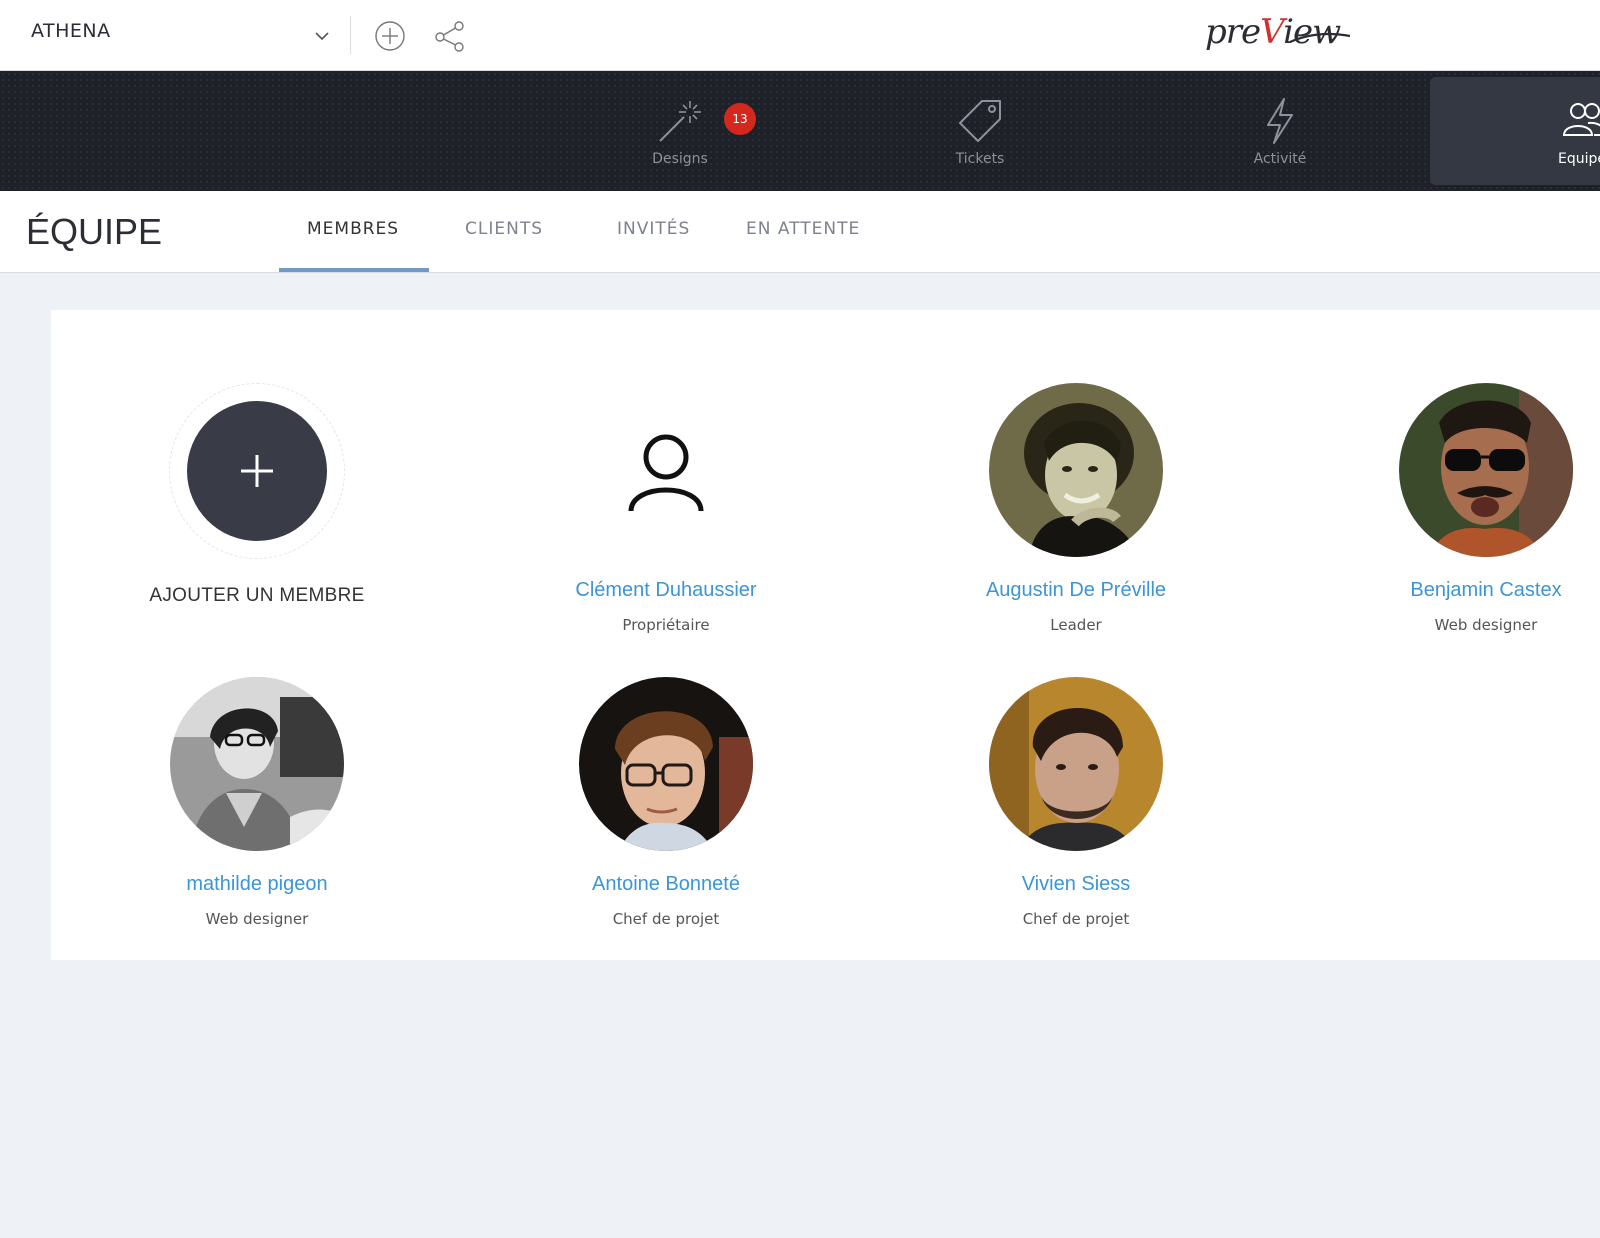 The height and width of the screenshot is (1238, 1600). What do you see at coordinates (1076, 625) in the screenshot?
I see `member-role: Leader` at bounding box center [1076, 625].